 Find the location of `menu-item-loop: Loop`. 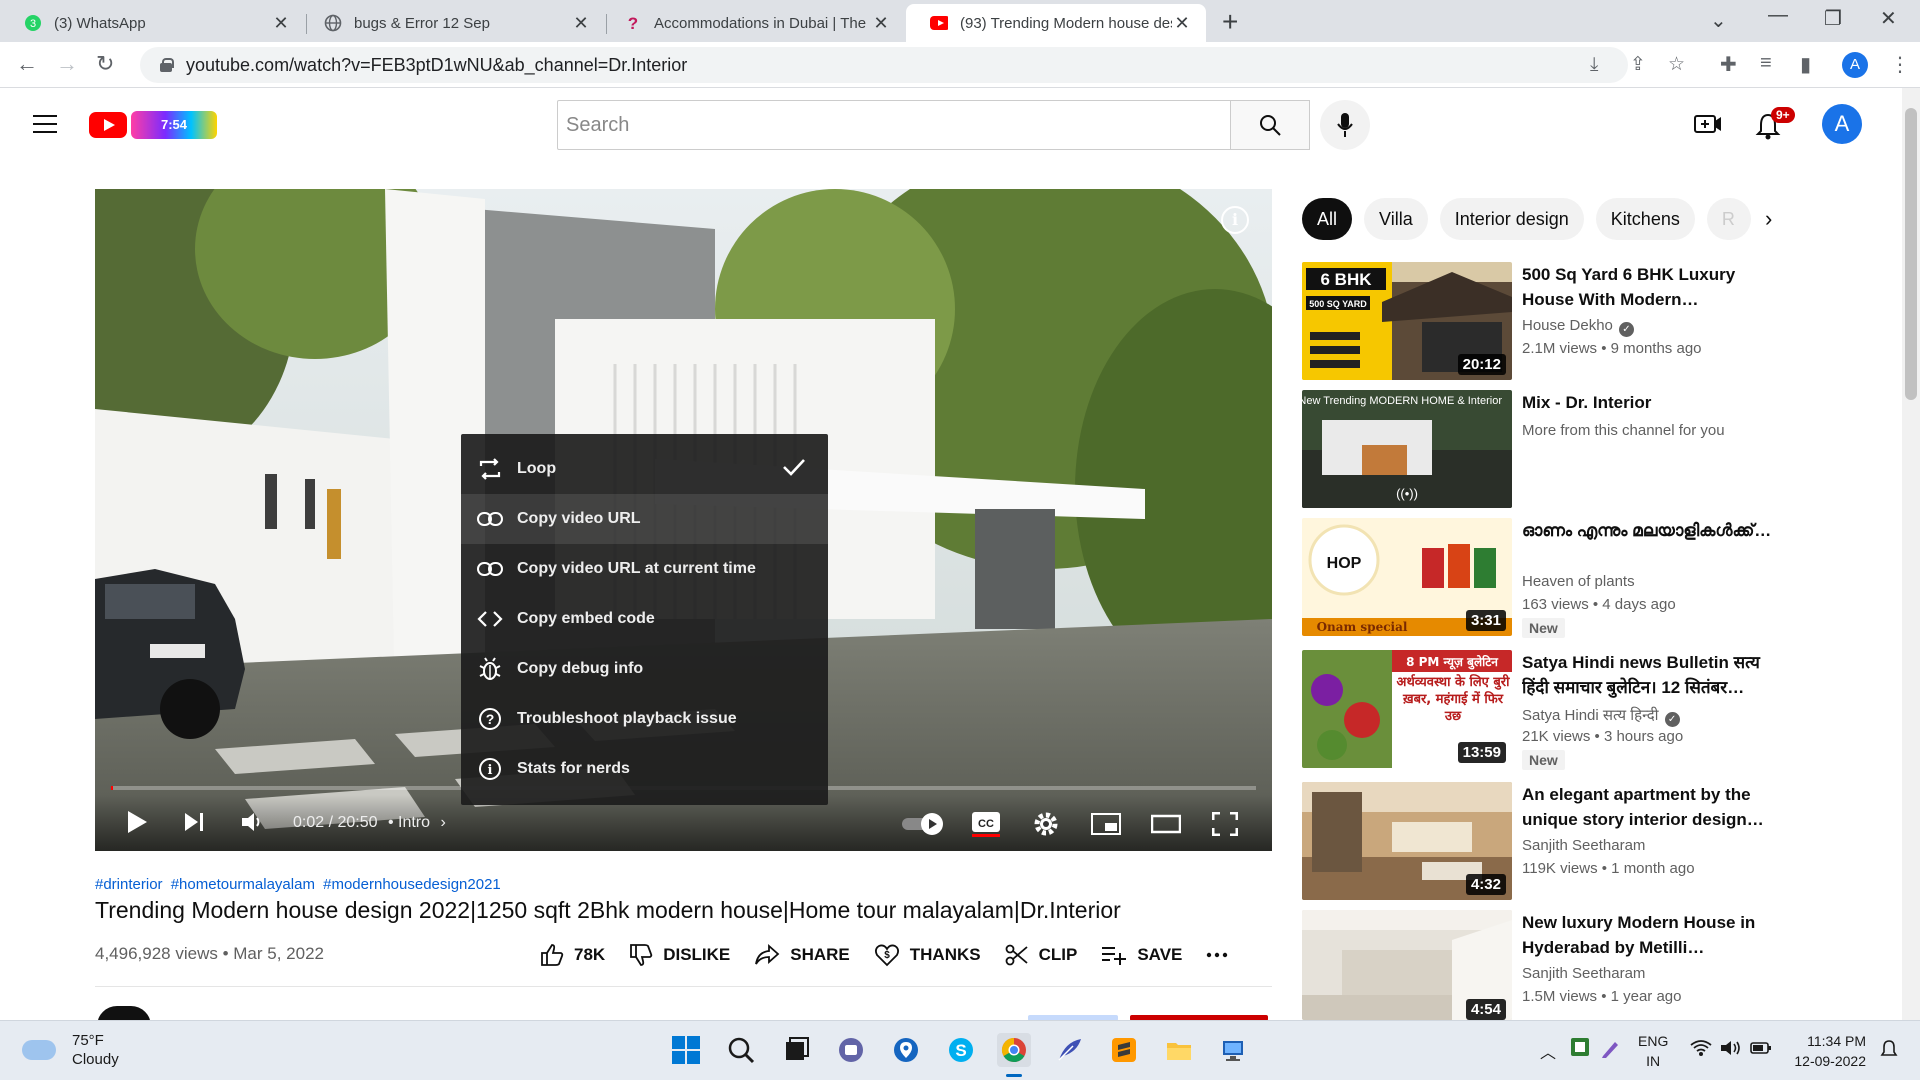

menu-item-loop: Loop is located at coordinates (644, 469).